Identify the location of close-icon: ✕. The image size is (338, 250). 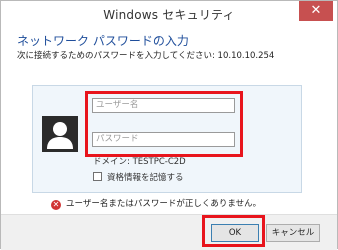
(316, 10).